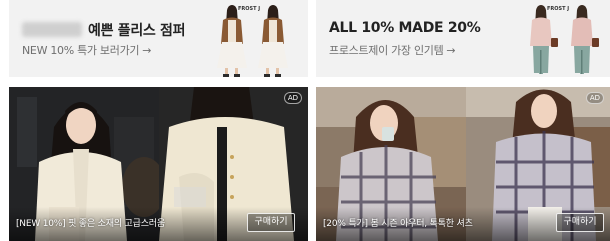  I want to click on product-caption: [20% 특가] 봄 시즌 아우터, 톡톡한 셔츠, so click(398, 224).